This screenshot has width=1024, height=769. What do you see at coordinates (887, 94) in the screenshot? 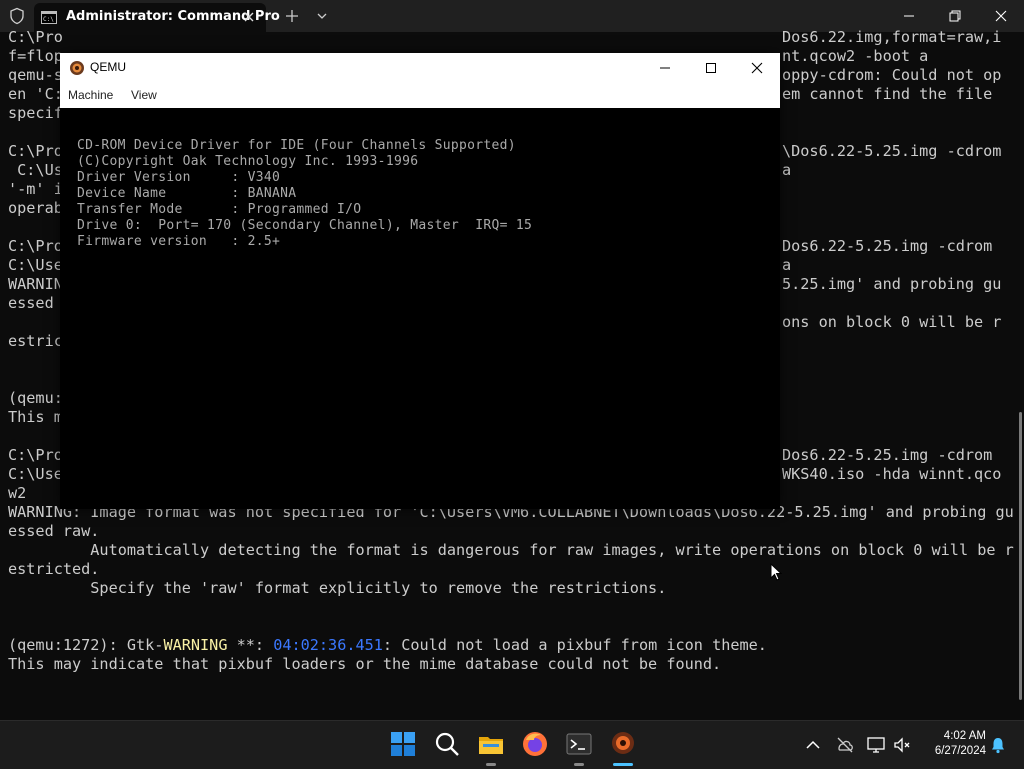
I see `terminal-line-right: em cannot find the file` at bounding box center [887, 94].